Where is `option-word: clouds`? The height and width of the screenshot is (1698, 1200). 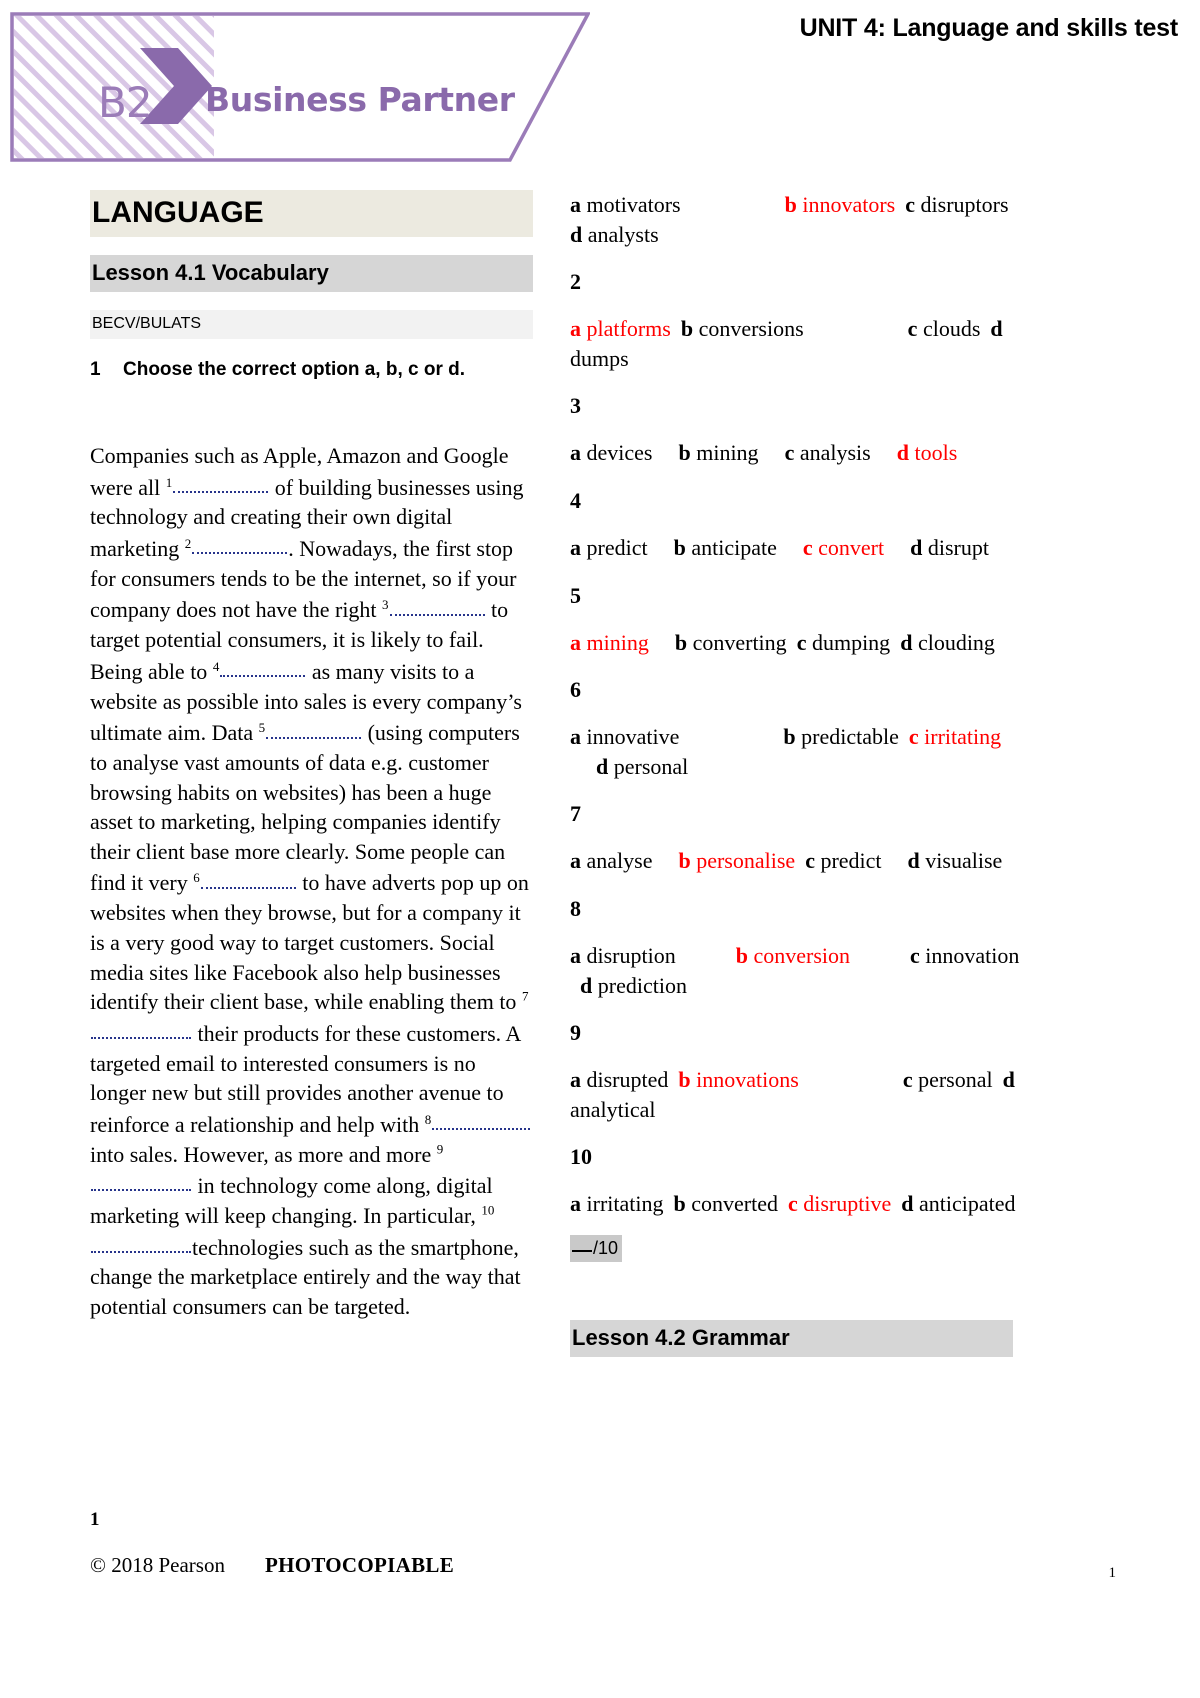
option-word: clouds is located at coordinates (949, 329).